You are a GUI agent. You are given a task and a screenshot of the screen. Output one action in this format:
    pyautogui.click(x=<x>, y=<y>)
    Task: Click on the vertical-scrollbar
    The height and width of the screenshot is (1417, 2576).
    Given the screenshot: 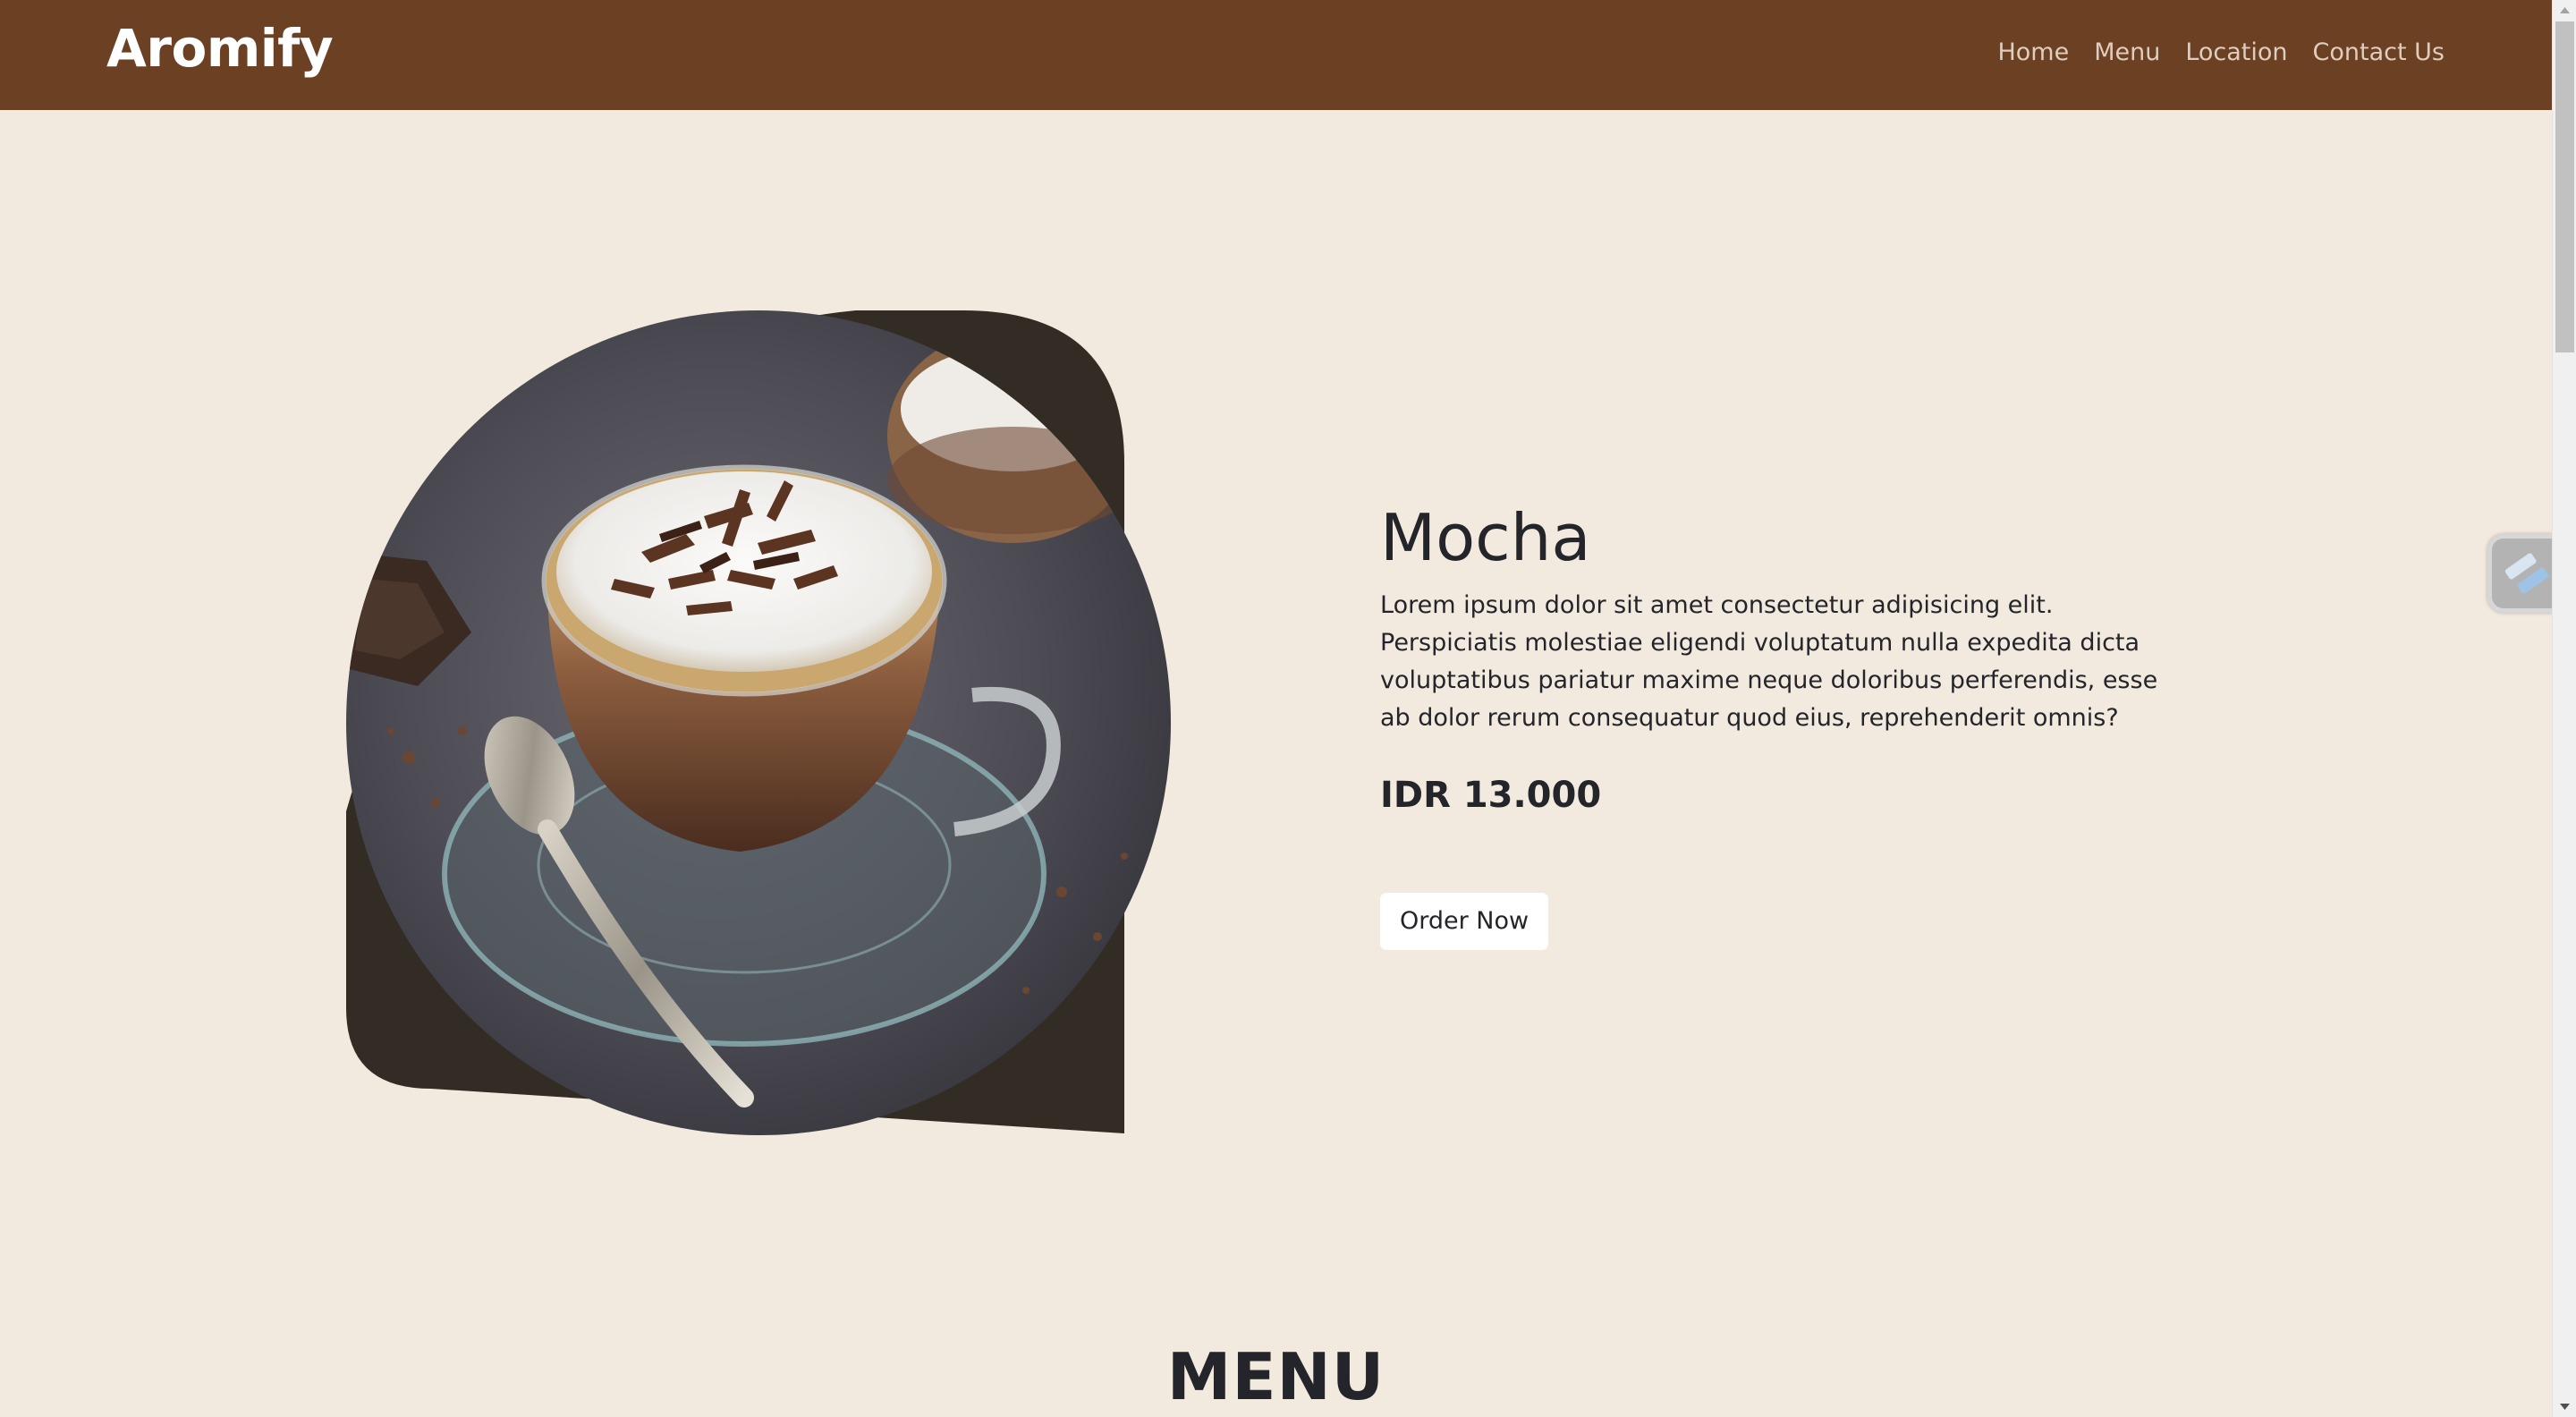 What is the action you would take?
    pyautogui.click(x=2564, y=708)
    